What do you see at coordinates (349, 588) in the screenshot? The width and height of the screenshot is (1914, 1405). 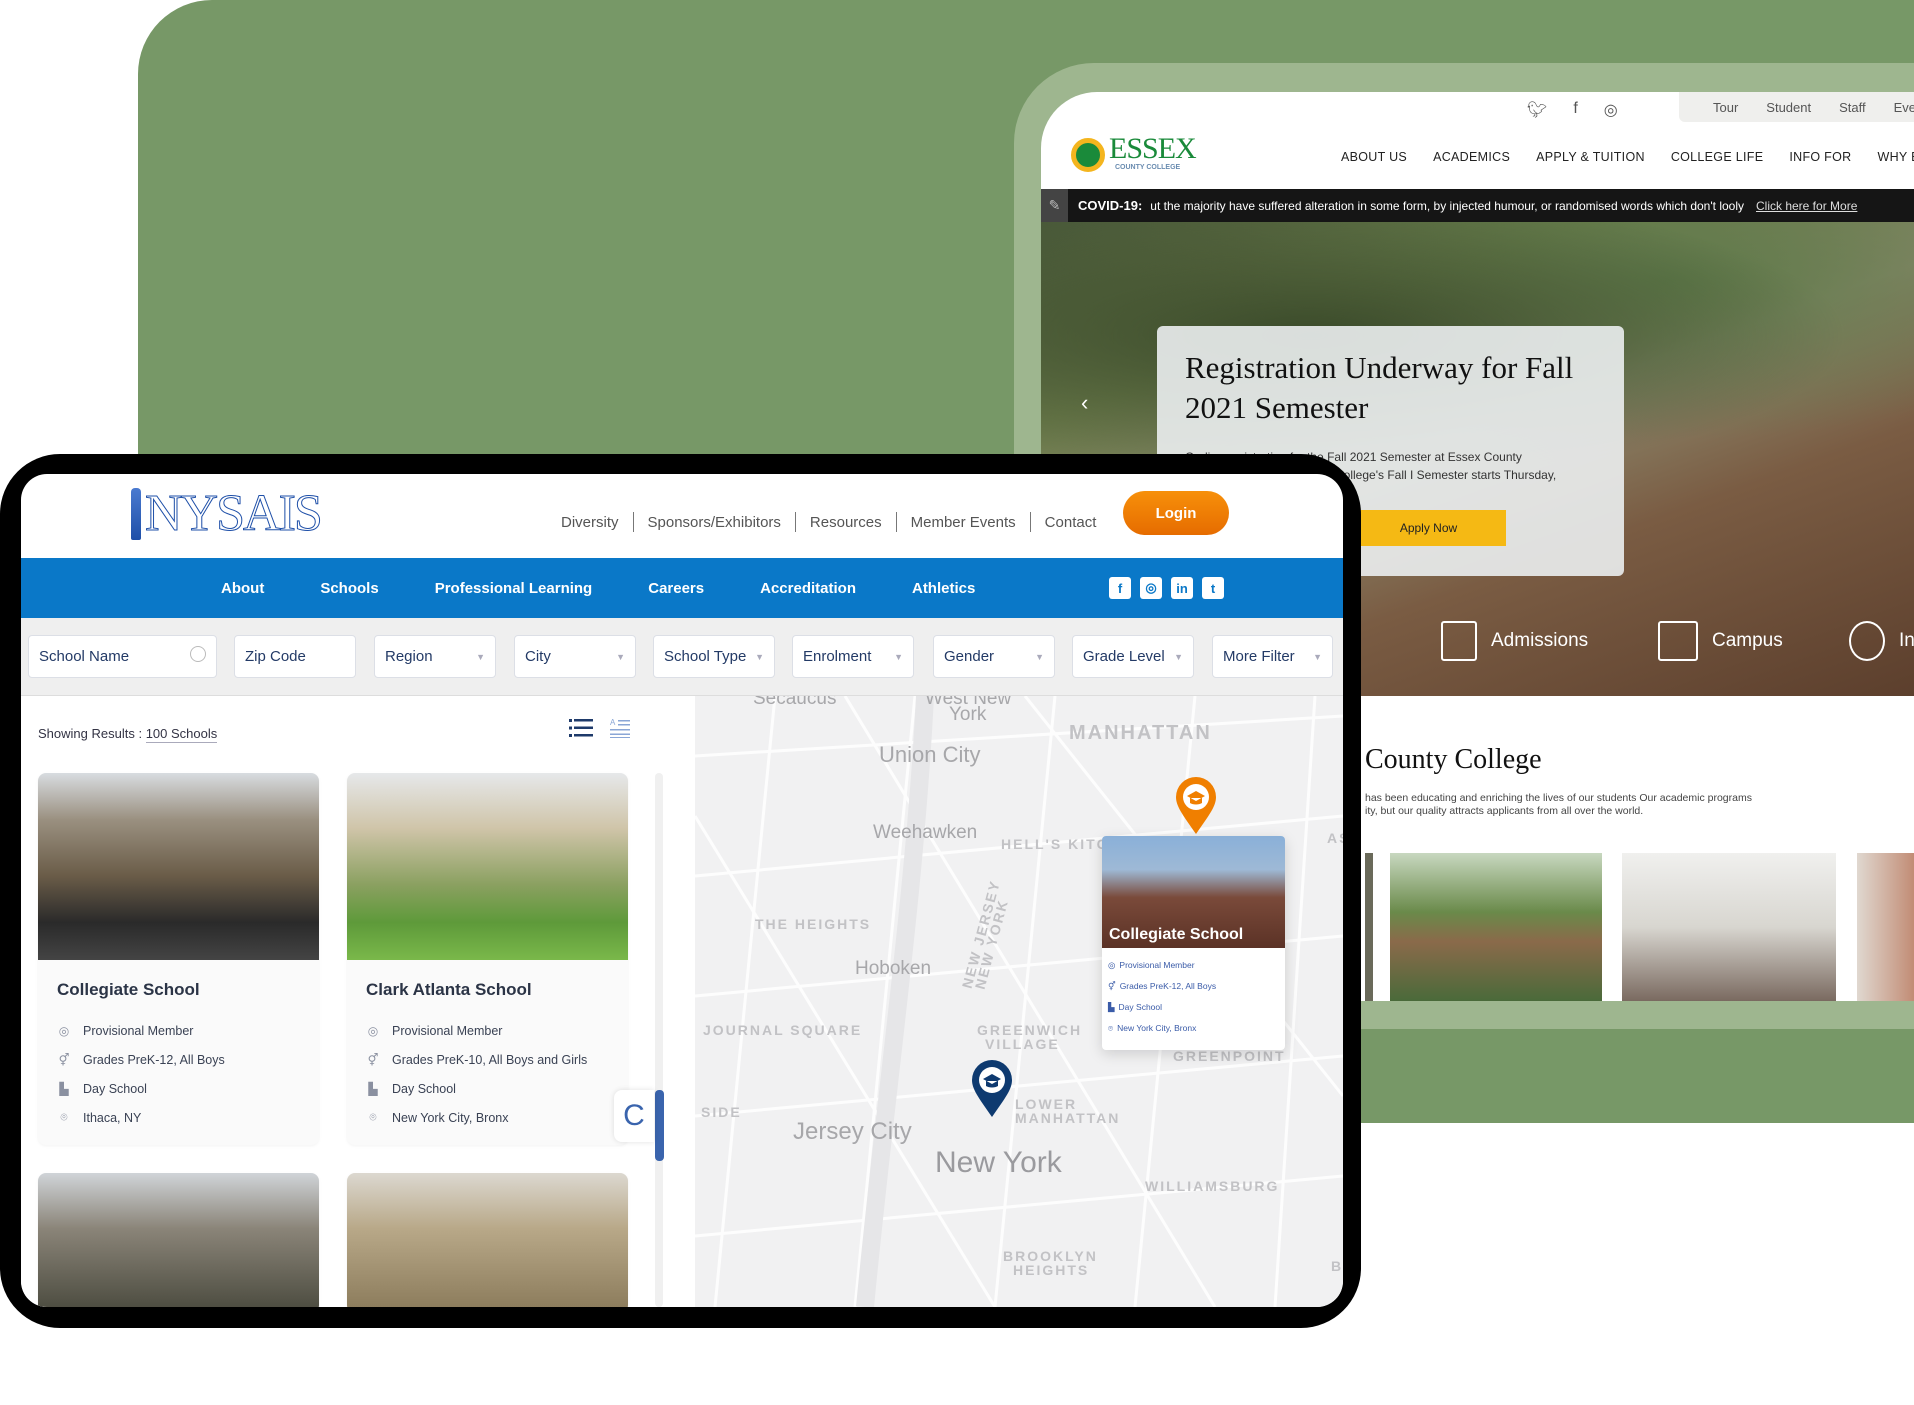 I see `nav-schools: Schools` at bounding box center [349, 588].